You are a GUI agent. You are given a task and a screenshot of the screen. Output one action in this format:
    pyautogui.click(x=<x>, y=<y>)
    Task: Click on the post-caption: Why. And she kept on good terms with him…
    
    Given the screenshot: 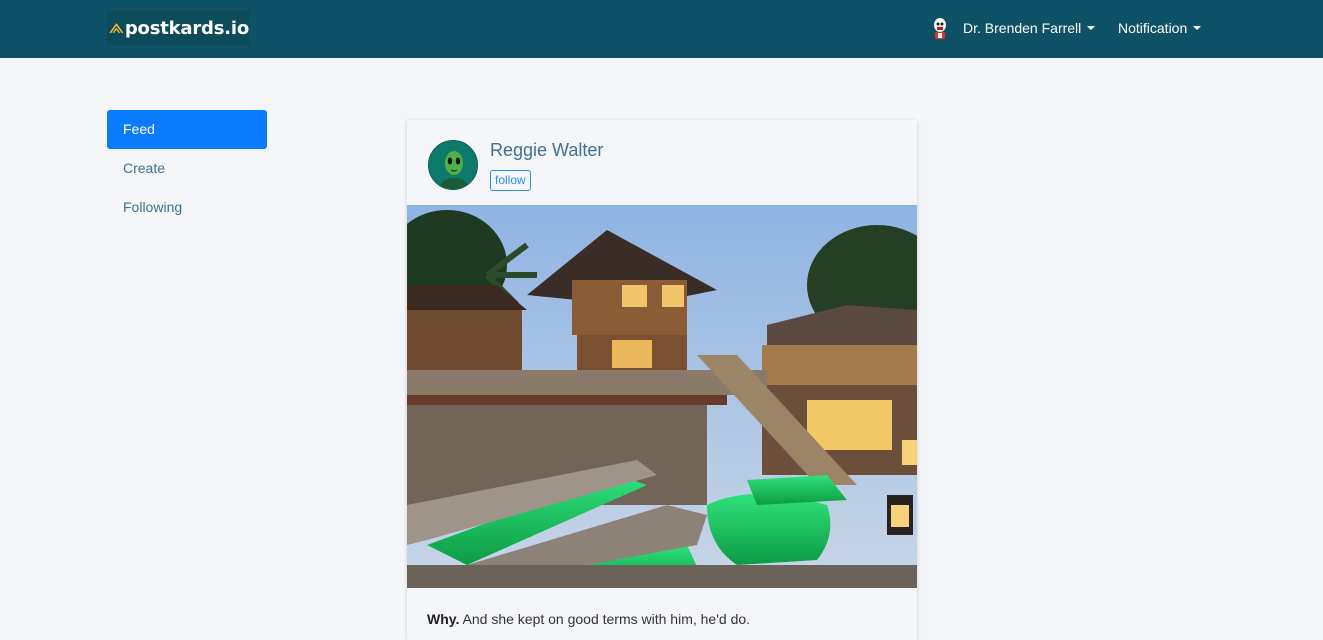 What is the action you would take?
    pyautogui.click(x=588, y=619)
    